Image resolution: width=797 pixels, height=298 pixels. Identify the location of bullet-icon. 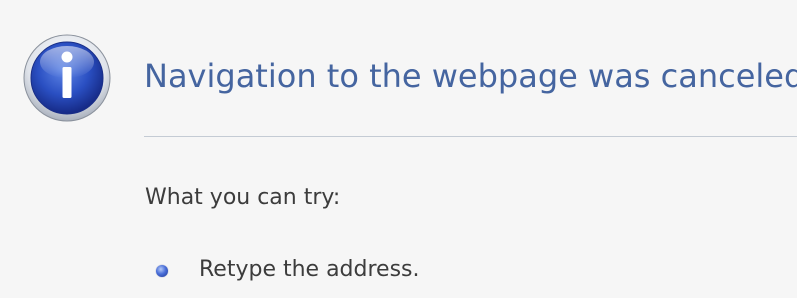
(162, 271).